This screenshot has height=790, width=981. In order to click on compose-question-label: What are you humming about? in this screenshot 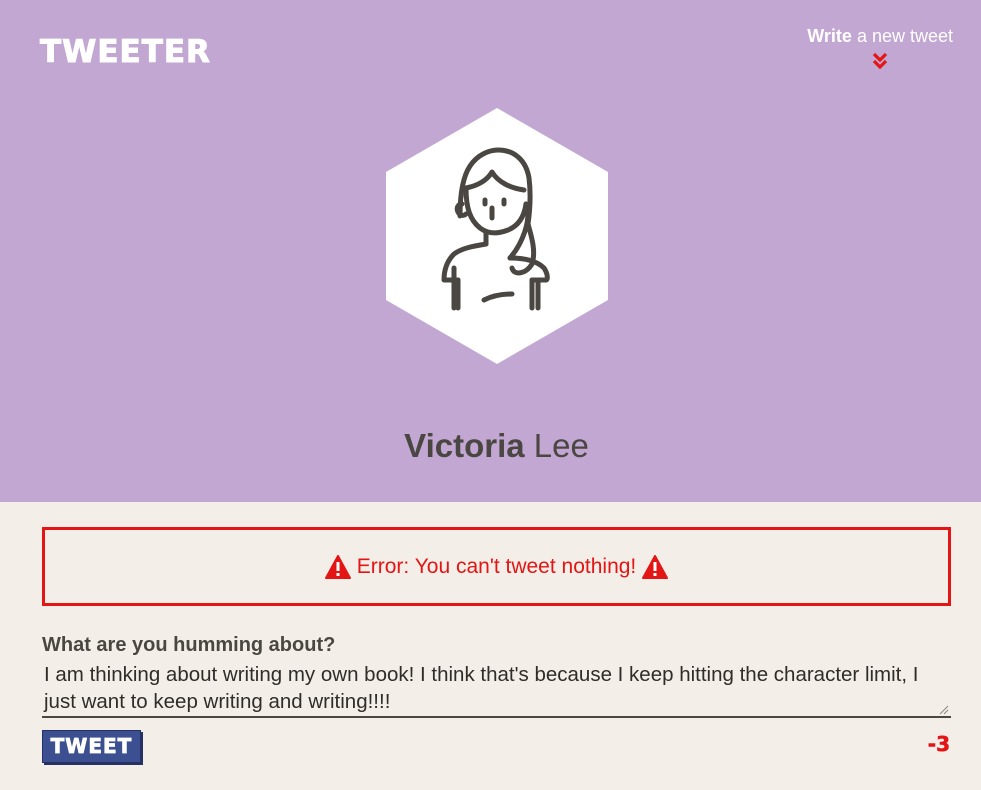, I will do `click(189, 645)`.